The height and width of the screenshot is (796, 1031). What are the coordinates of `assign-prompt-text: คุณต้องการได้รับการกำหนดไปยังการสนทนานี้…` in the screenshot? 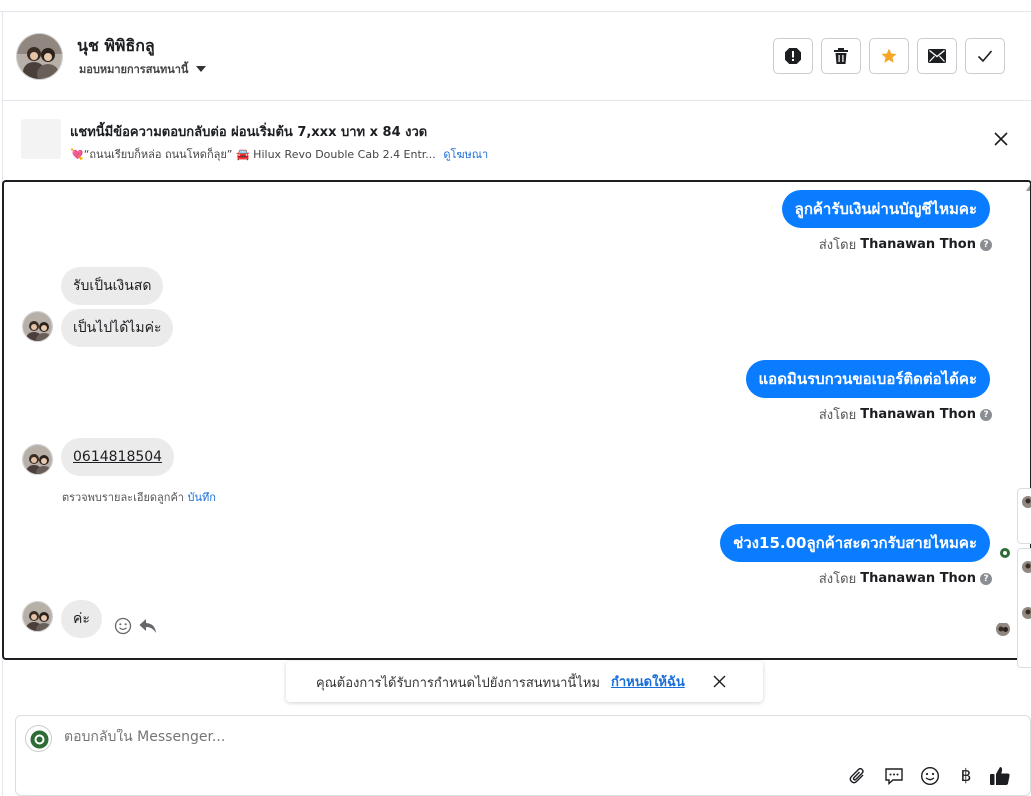 It's located at (458, 683).